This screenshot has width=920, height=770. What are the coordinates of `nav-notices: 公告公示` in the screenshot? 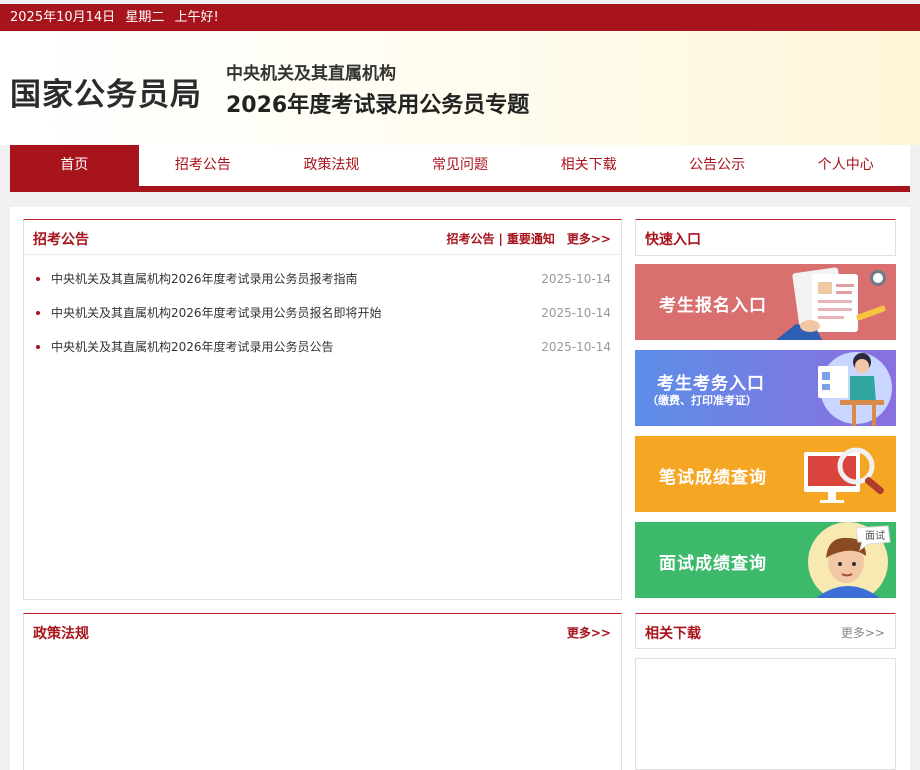 It's located at (717, 165).